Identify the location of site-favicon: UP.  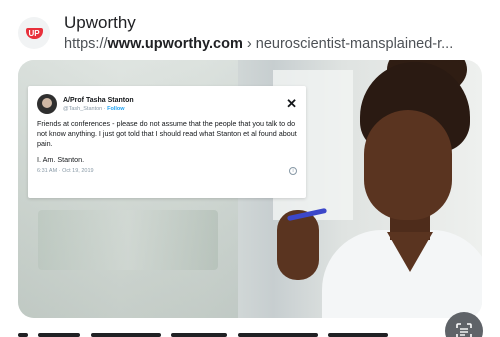
(34, 33).